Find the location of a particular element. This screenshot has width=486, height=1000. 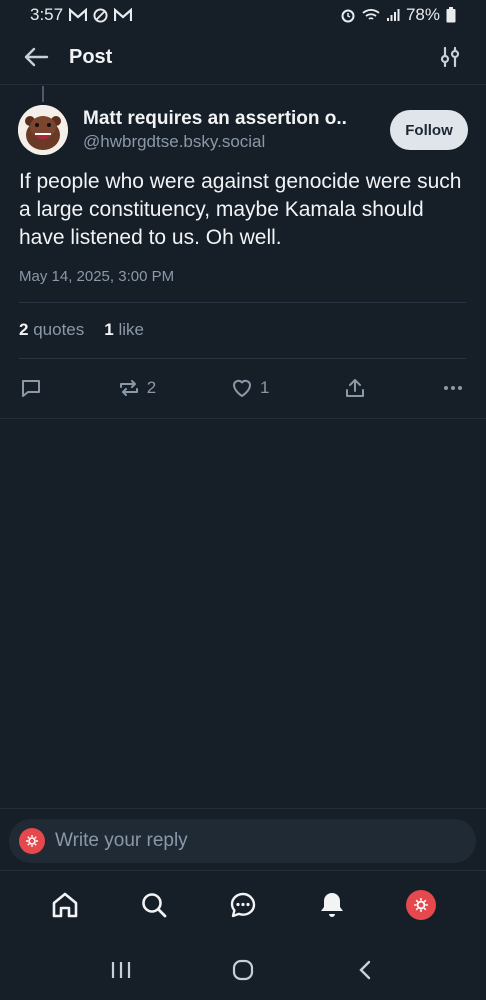

filter-icon is located at coordinates (450, 57).